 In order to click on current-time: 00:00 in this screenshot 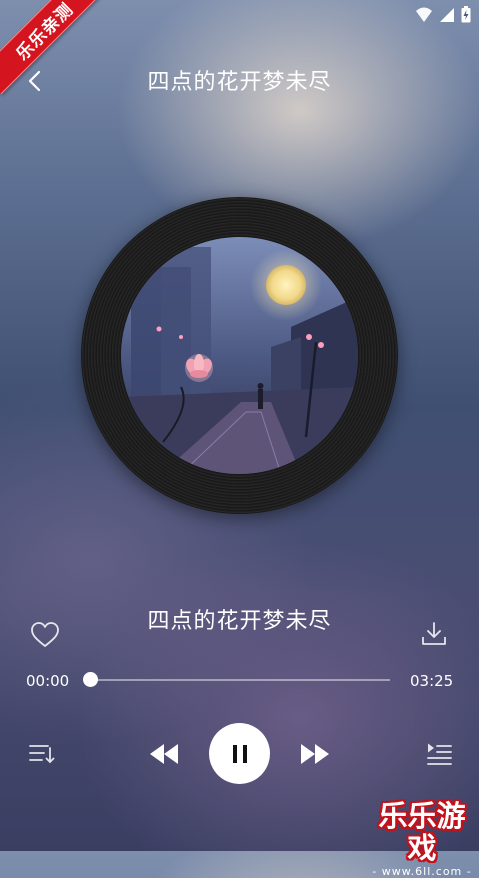, I will do `click(48, 681)`.